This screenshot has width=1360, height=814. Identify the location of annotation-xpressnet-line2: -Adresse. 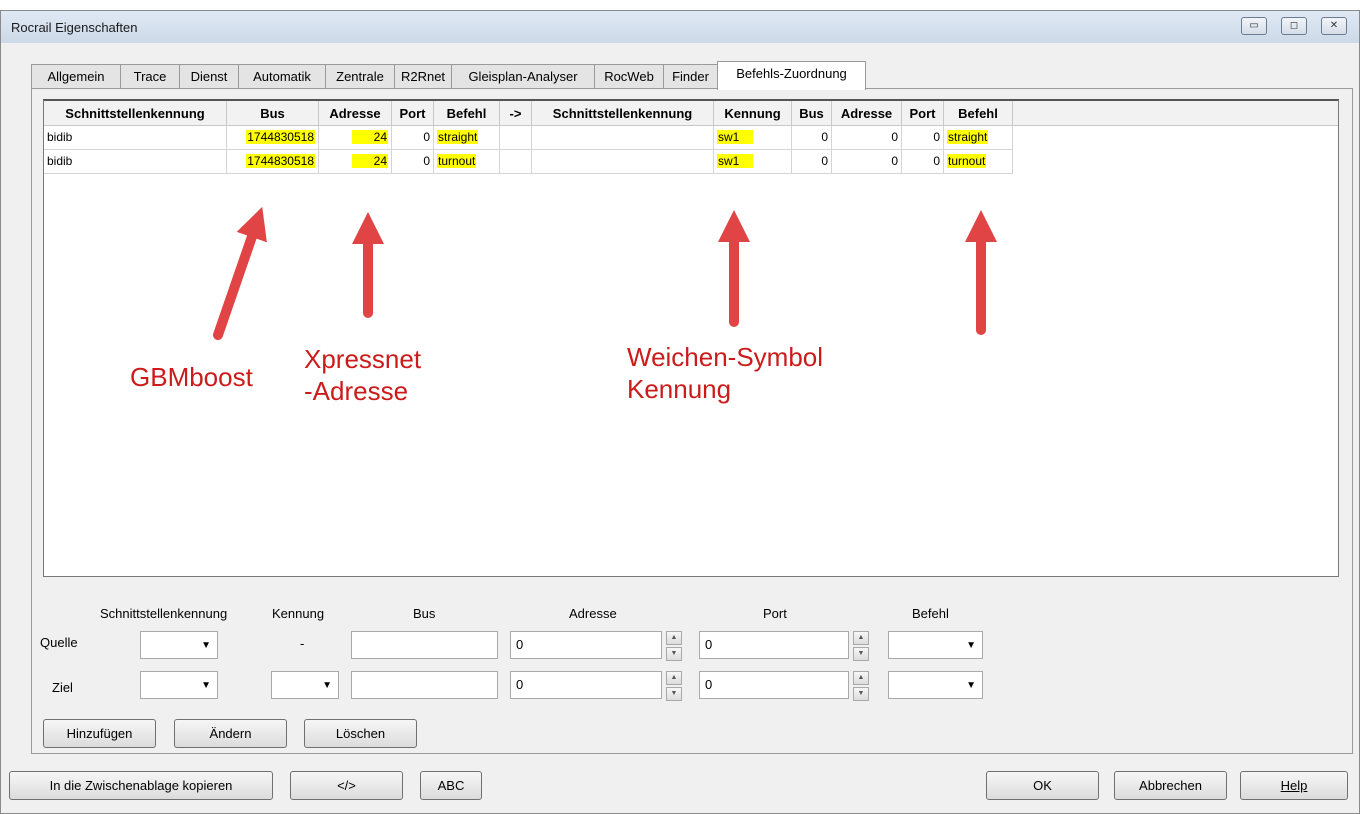
(356, 391).